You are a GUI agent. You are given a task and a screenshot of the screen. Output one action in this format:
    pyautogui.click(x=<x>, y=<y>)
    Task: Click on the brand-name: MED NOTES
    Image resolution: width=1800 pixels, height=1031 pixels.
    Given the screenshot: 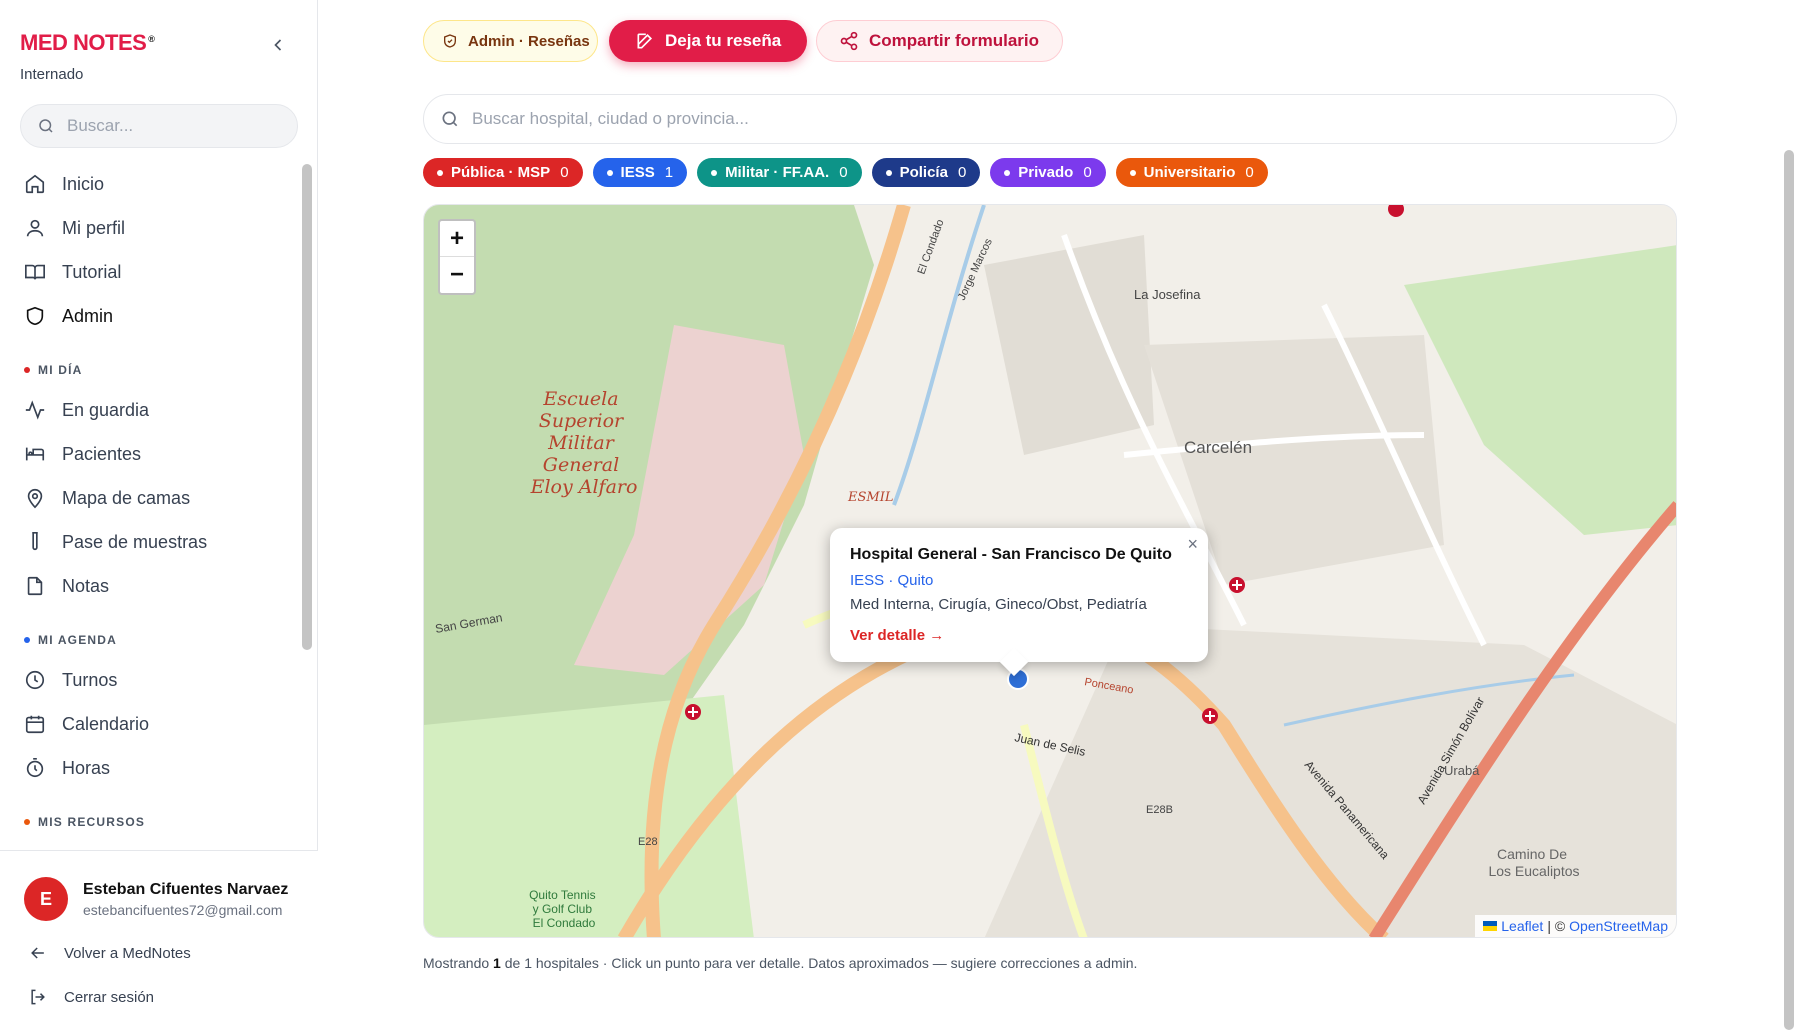 What is the action you would take?
    pyautogui.click(x=83, y=42)
    